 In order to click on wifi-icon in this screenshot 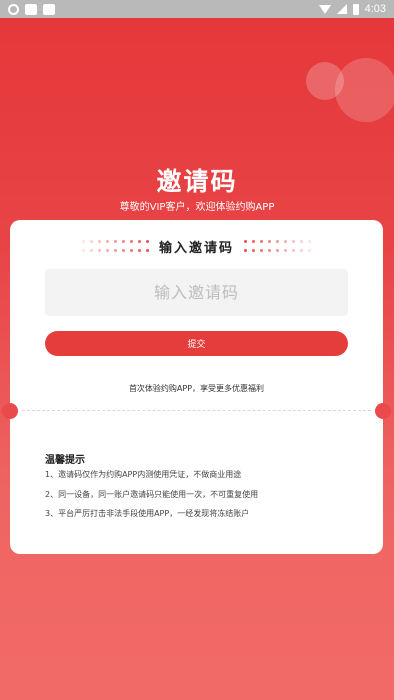, I will do `click(324, 9)`.